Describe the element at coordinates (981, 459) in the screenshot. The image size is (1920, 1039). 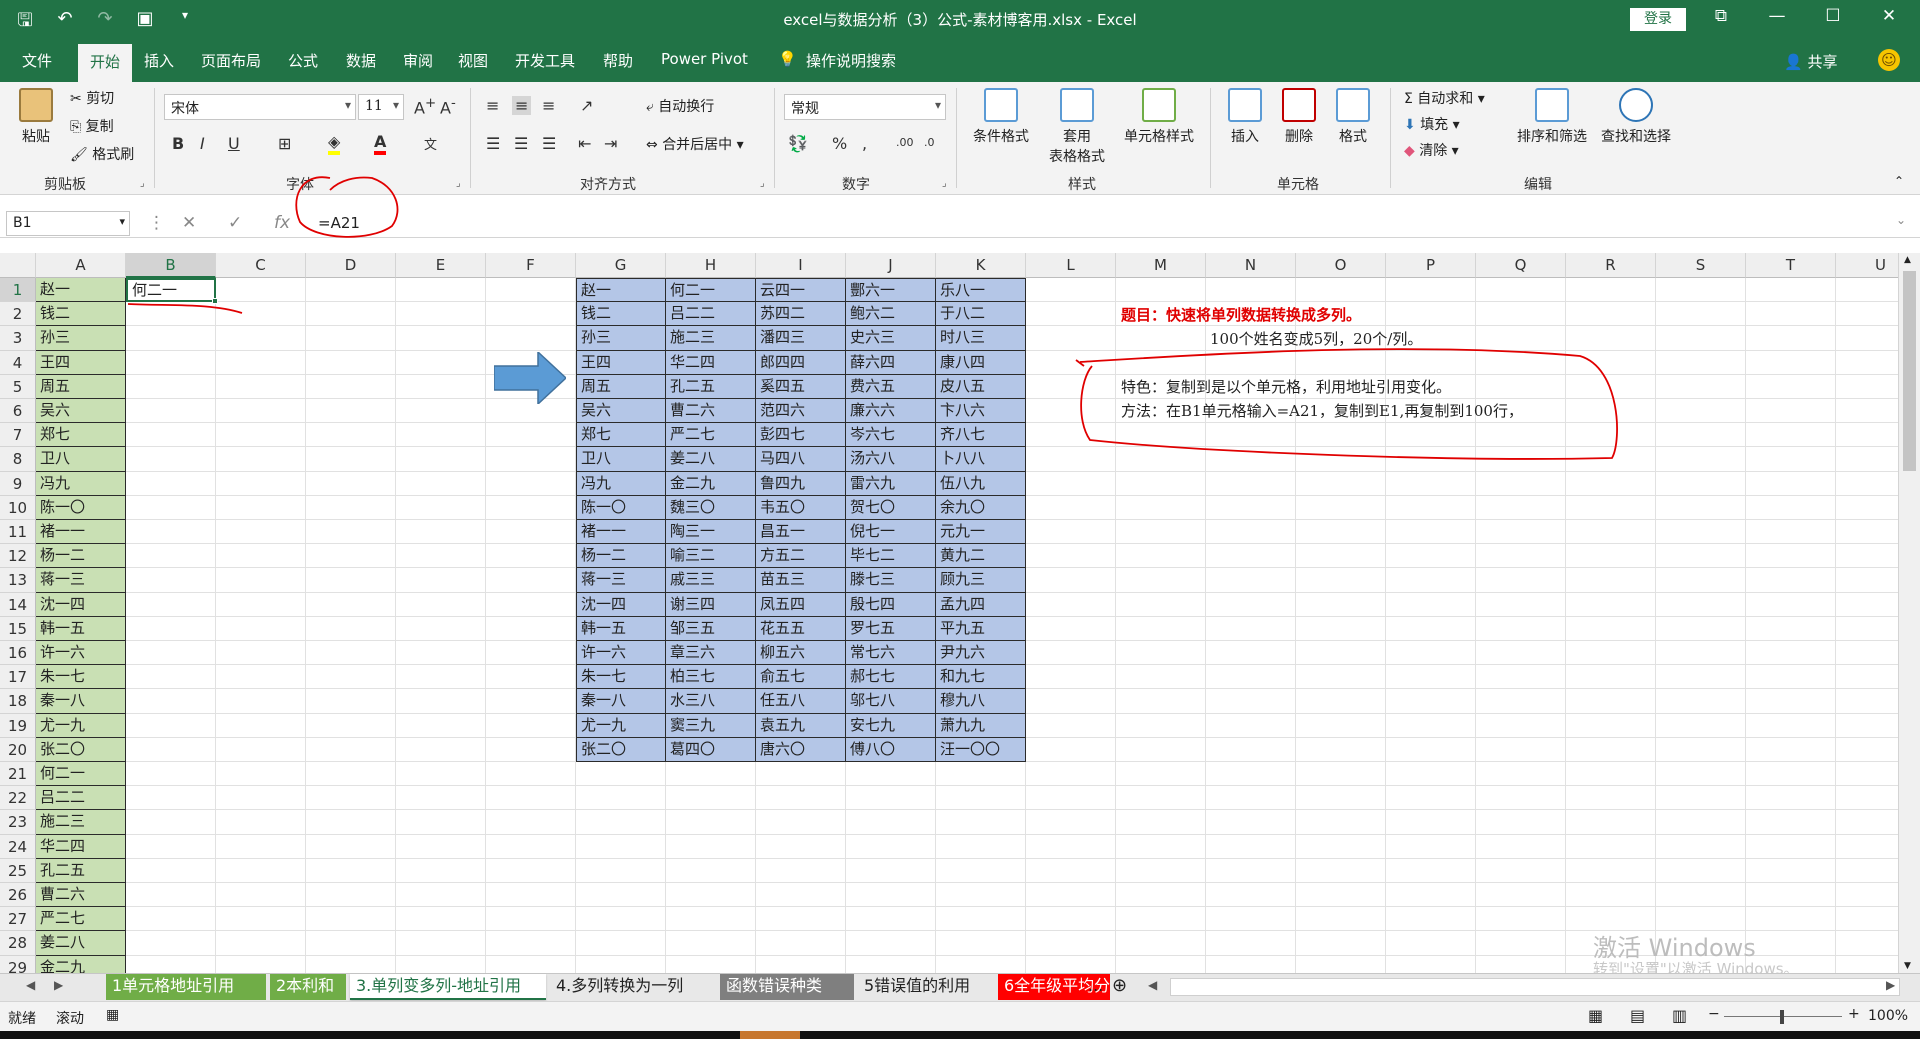
I see `cell-k8: 卜八八` at that location.